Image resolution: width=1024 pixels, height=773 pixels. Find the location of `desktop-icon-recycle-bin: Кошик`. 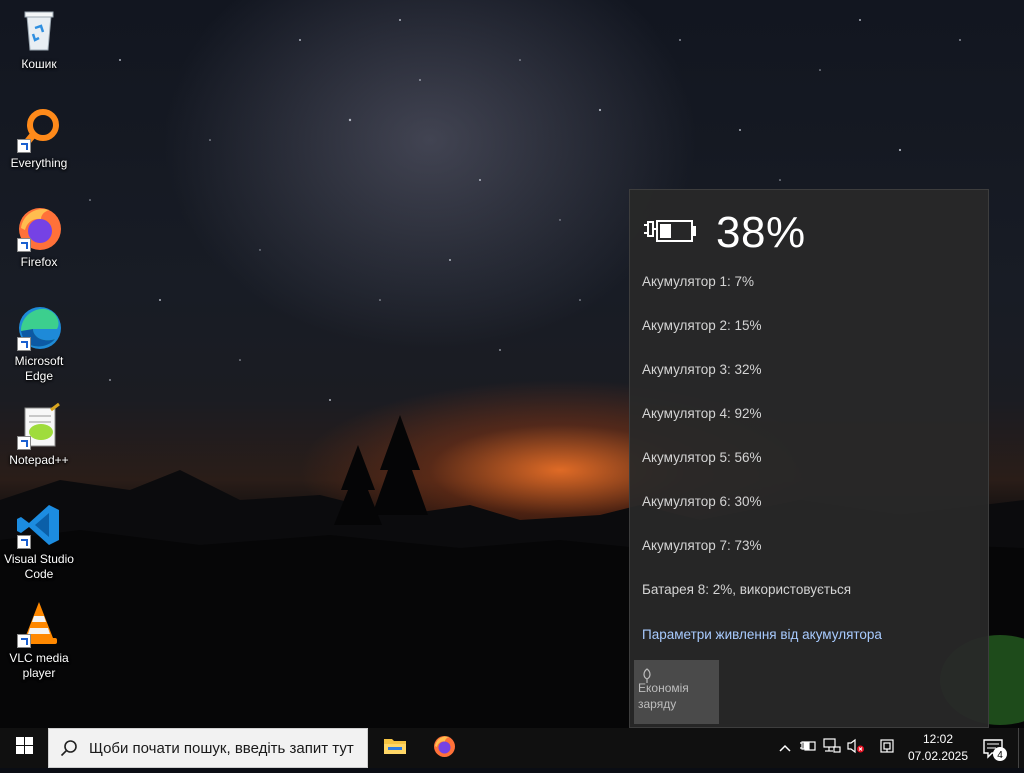

desktop-icon-recycle-bin: Кошик is located at coordinates (39, 39).